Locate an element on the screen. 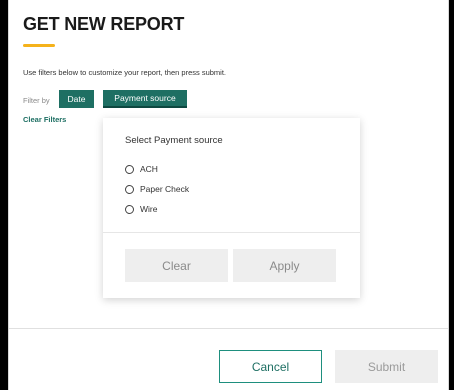 The height and width of the screenshot is (390, 454). clear-filters-link: Clear Filters is located at coordinates (44, 119).